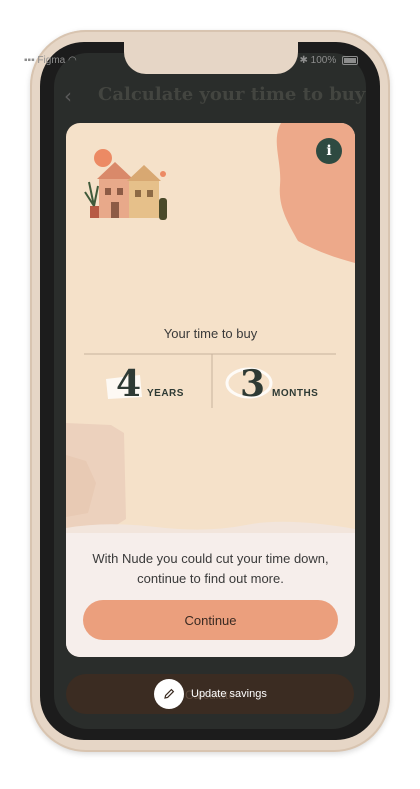 The height and width of the screenshot is (789, 420). Describe the element at coordinates (229, 694) in the screenshot. I see `update-savings-label: Update savings` at that location.